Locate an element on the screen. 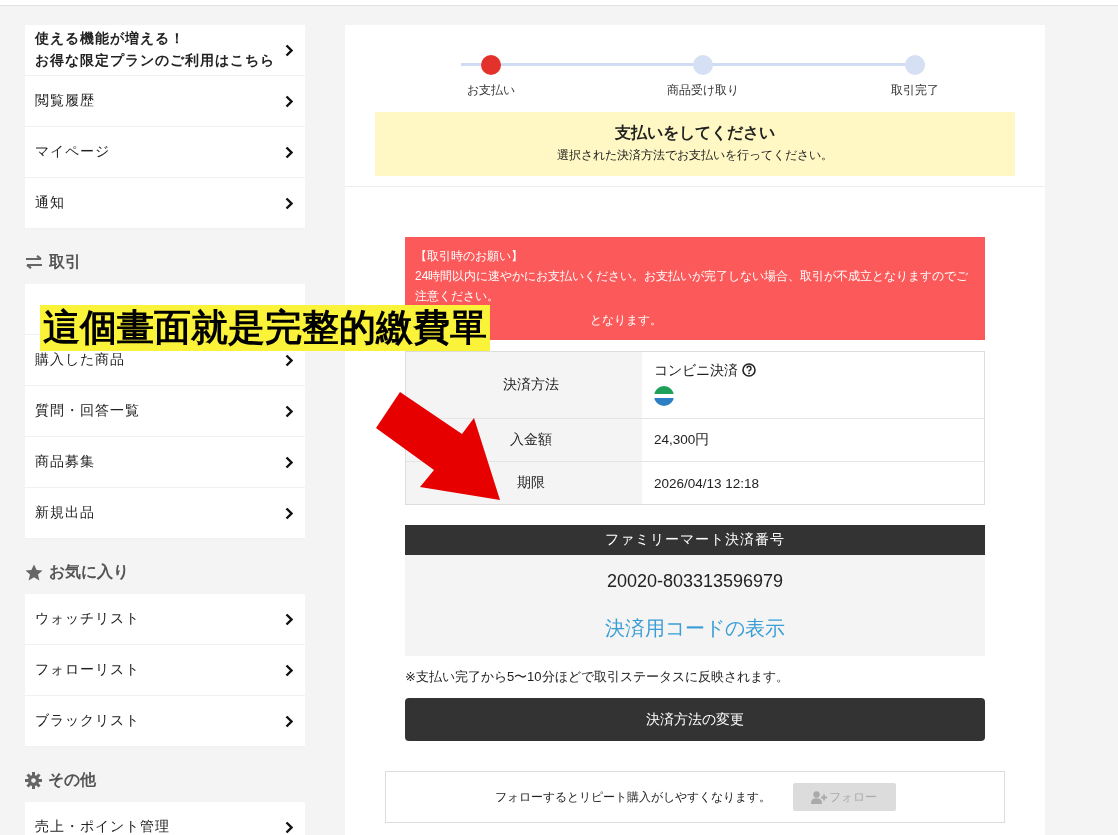 The width and height of the screenshot is (1118, 835). sidebar-item: 新規出品 is located at coordinates (65, 513).